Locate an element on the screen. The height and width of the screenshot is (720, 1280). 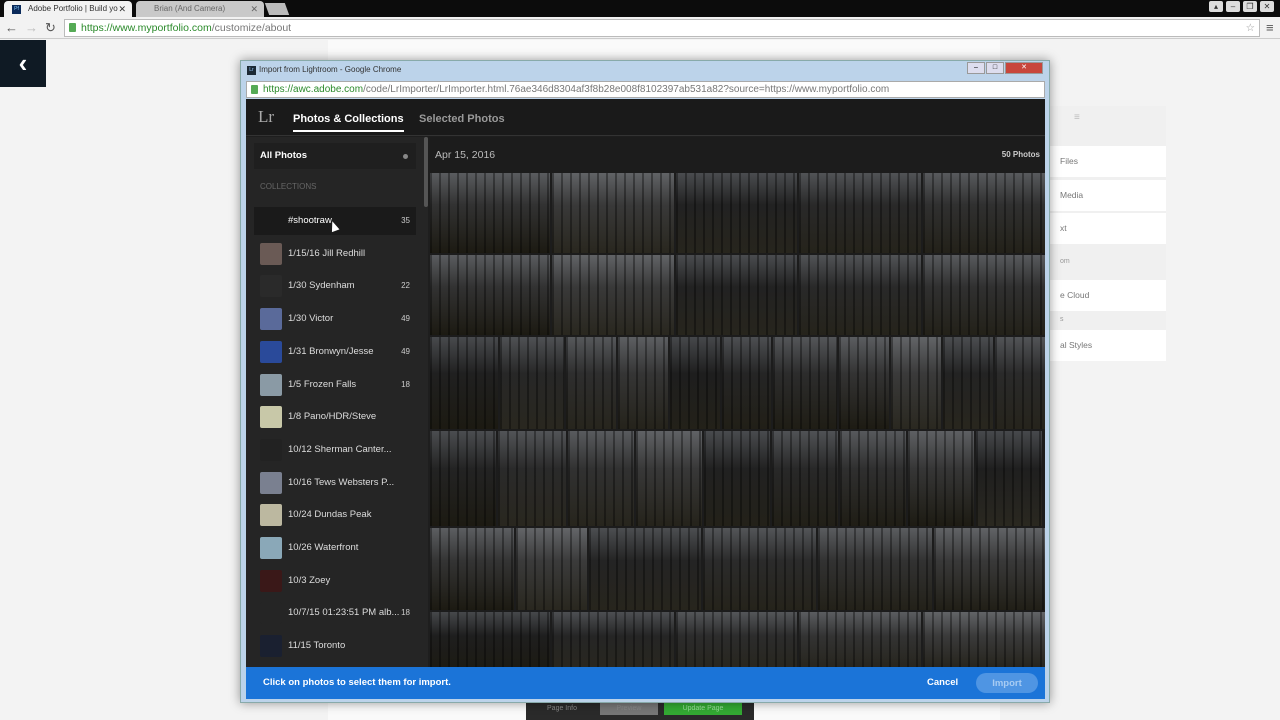
collection-item: 1/31 Bronwyn/Jesse 49 is located at coordinates (335, 352).